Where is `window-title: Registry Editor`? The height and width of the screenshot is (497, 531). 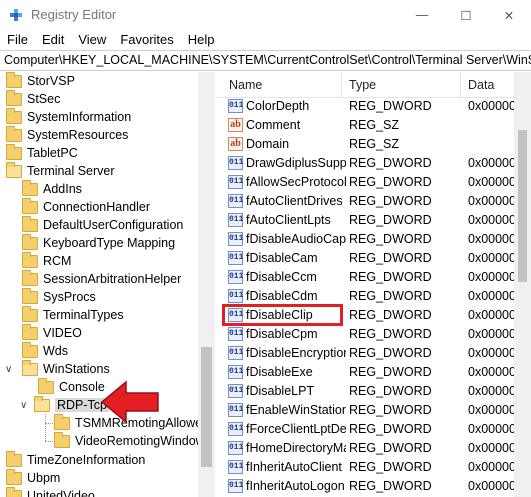 window-title: Registry Editor is located at coordinates (74, 14).